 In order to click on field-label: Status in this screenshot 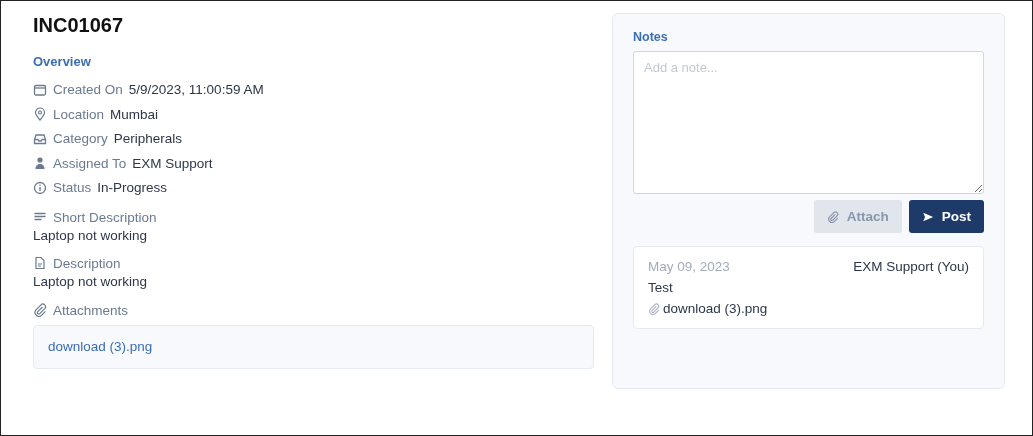, I will do `click(72, 188)`.